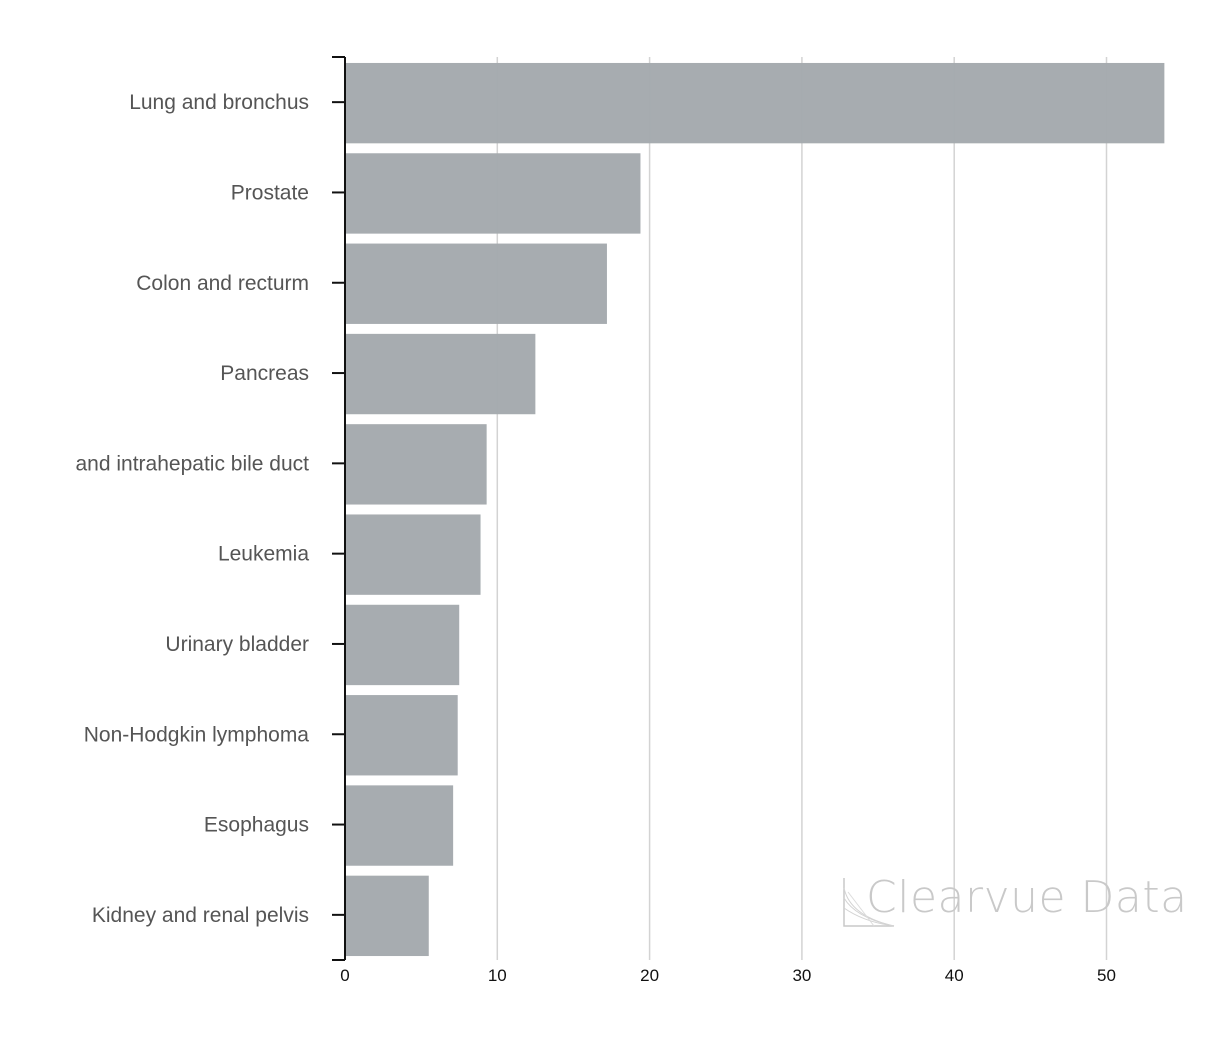  I want to click on x-tick-label: 20, so click(649, 975).